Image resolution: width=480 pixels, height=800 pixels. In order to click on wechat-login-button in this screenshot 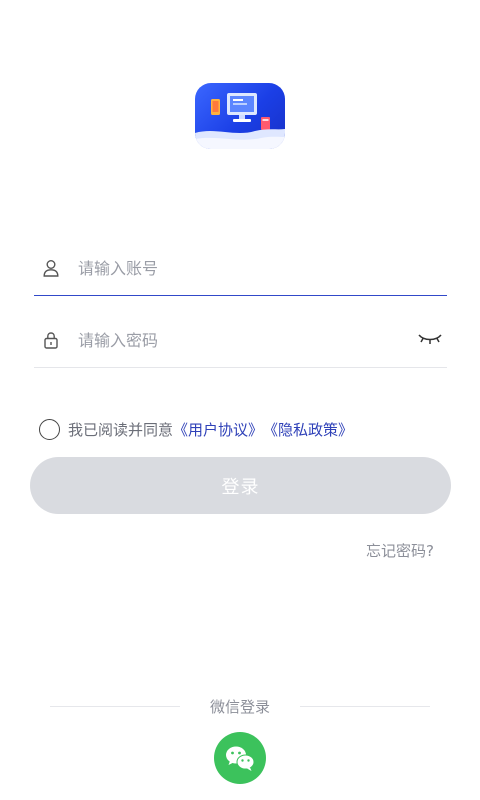, I will do `click(240, 758)`.